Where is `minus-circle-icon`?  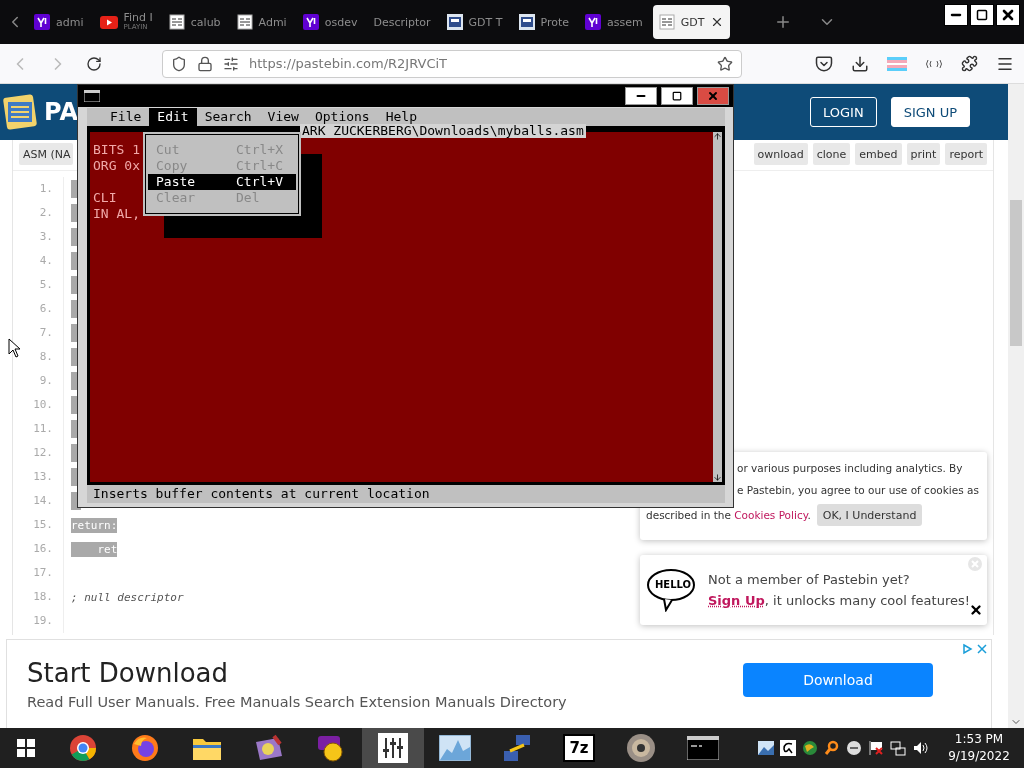
minus-circle-icon is located at coordinates (854, 748).